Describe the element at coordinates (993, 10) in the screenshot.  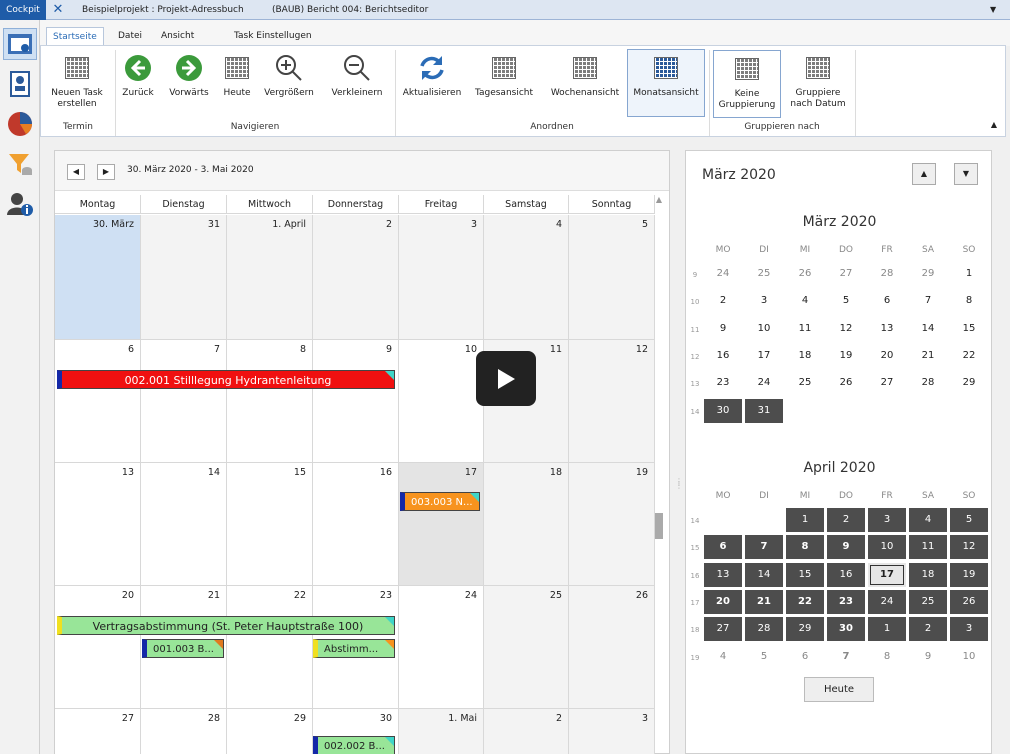
I see `tab-dropdown-icon: ▼` at that location.